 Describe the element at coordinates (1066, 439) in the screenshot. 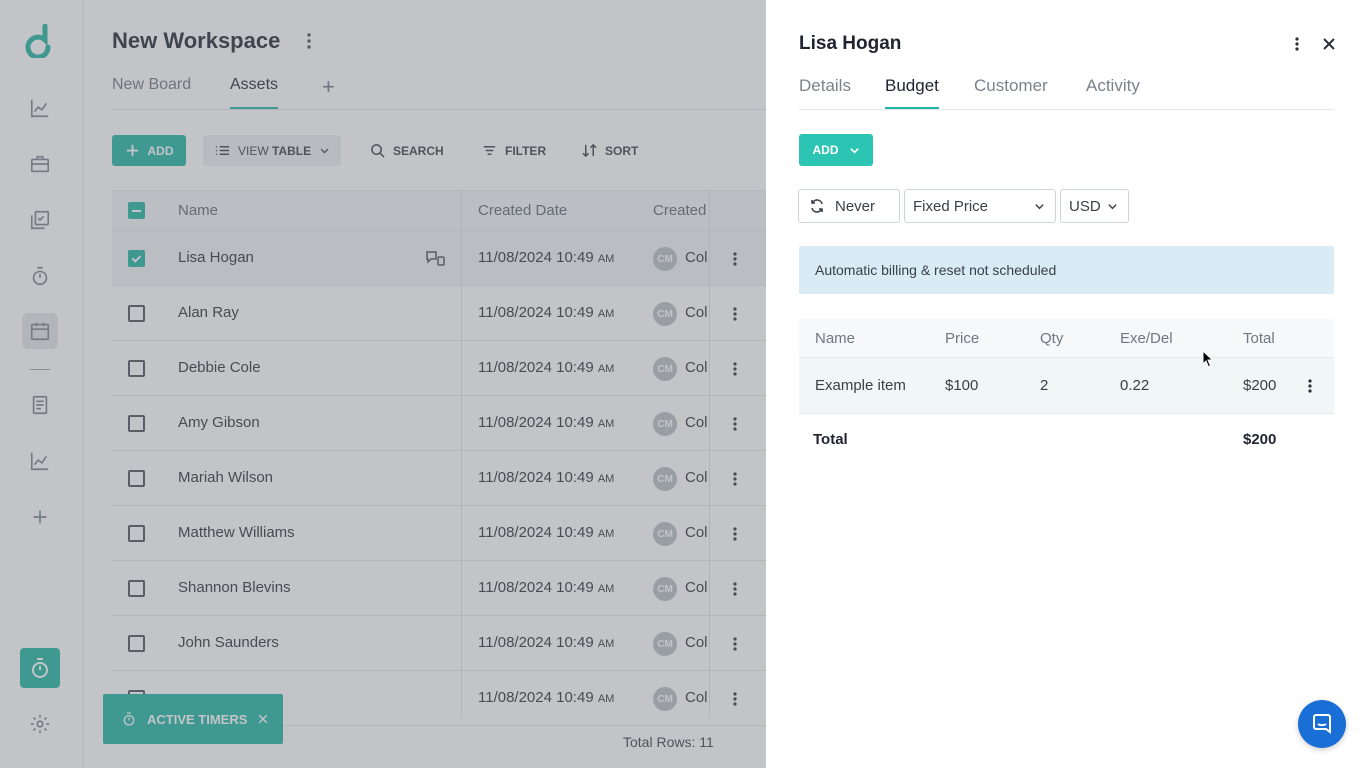

I see `budget-total-row: Total $200` at that location.